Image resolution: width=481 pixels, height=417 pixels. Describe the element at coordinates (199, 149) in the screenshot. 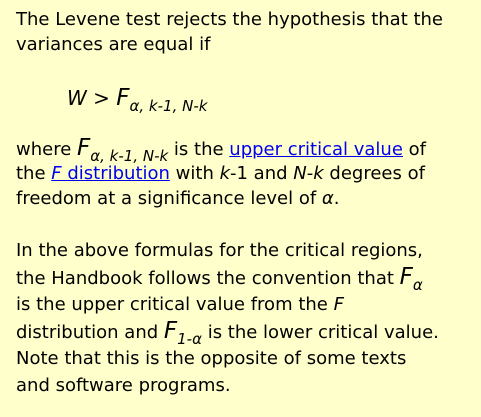

I see `where-is-the: is the` at that location.